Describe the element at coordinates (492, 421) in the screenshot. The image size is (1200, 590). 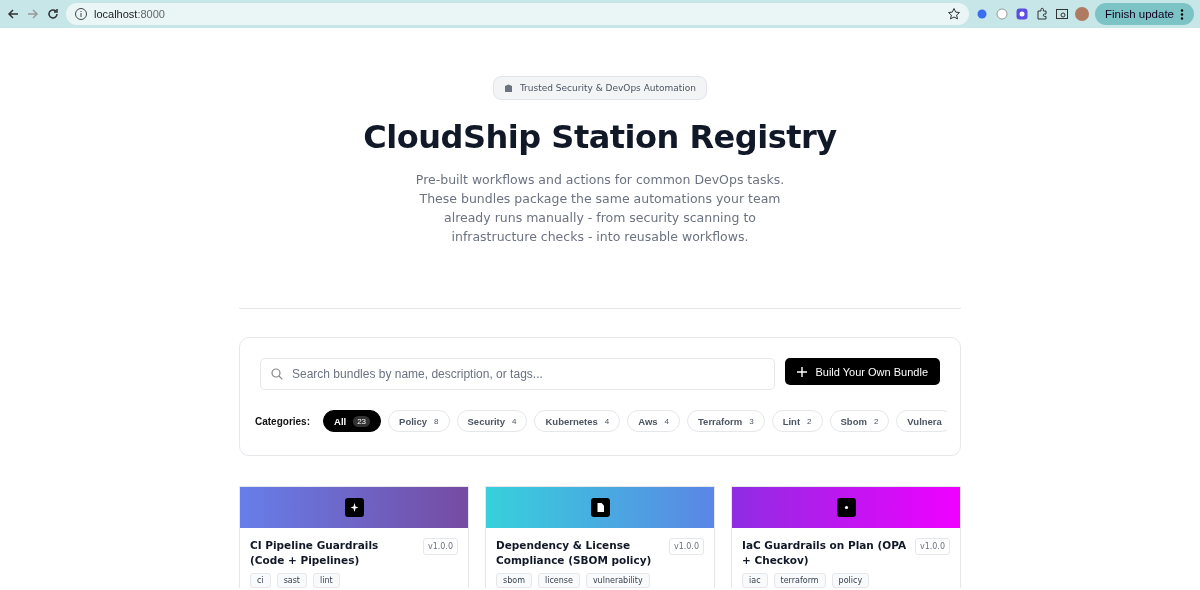
I see `category-chip: Security 4` at that location.